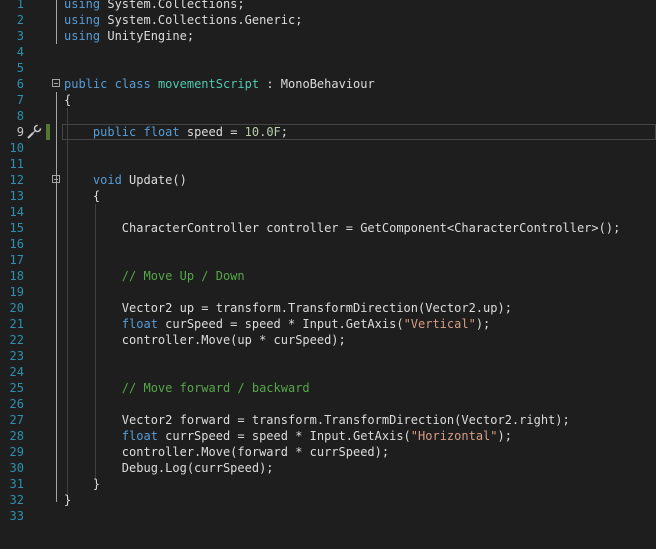 This screenshot has height=549, width=656. What do you see at coordinates (328, 244) in the screenshot?
I see `code-line: 16` at bounding box center [328, 244].